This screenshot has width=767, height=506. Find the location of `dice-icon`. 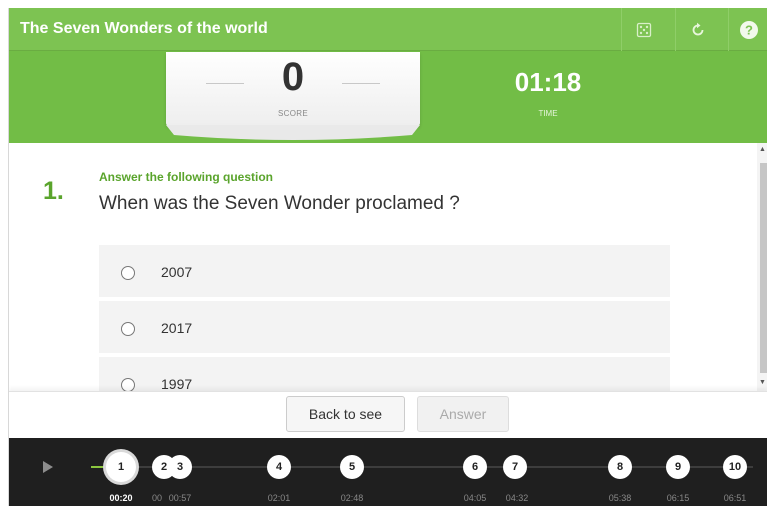

dice-icon is located at coordinates (643, 29).